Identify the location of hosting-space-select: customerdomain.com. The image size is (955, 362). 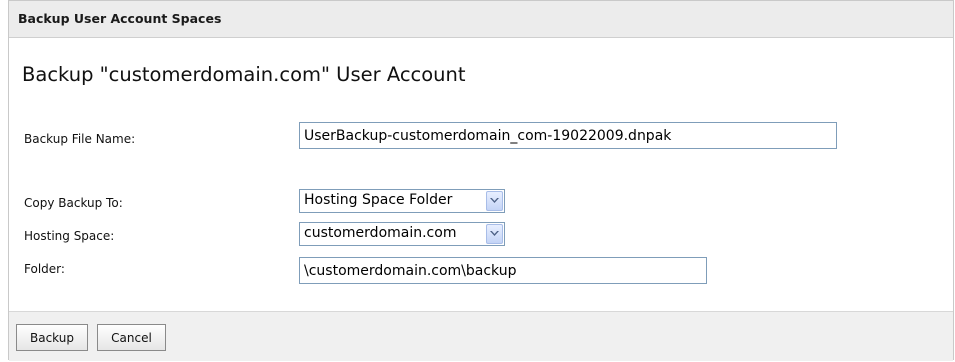
(402, 234).